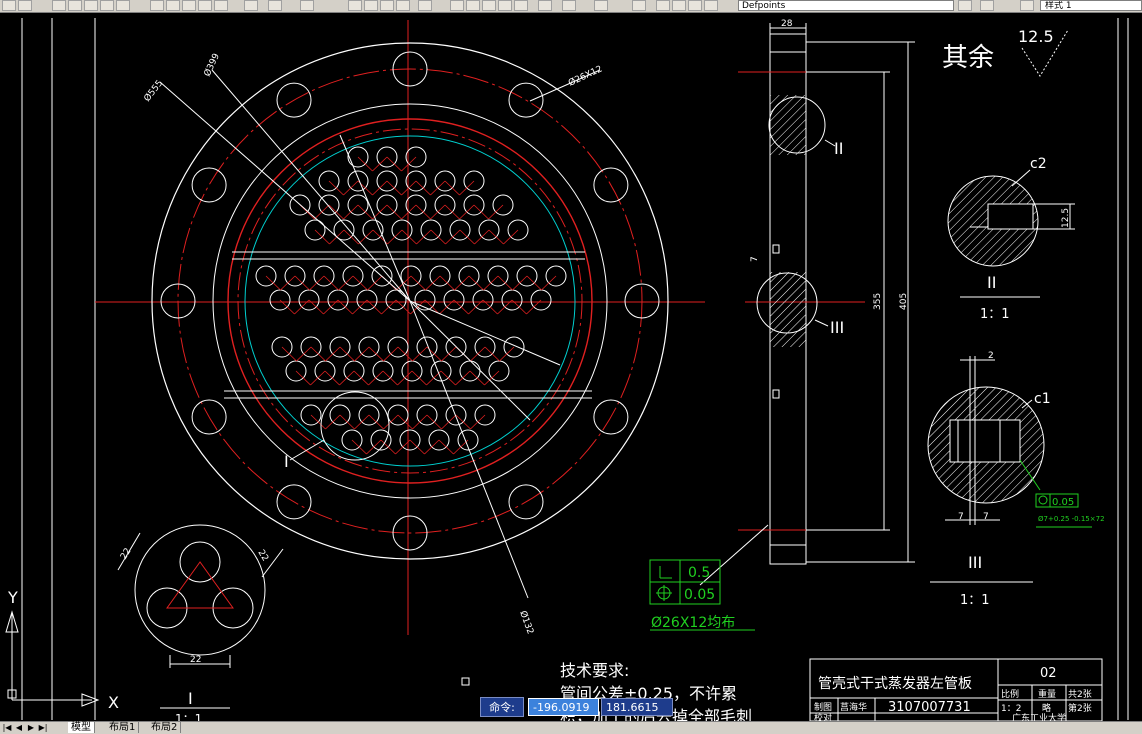  Describe the element at coordinates (489, 5) in the screenshot. I see `tool-palette-icon` at that location.